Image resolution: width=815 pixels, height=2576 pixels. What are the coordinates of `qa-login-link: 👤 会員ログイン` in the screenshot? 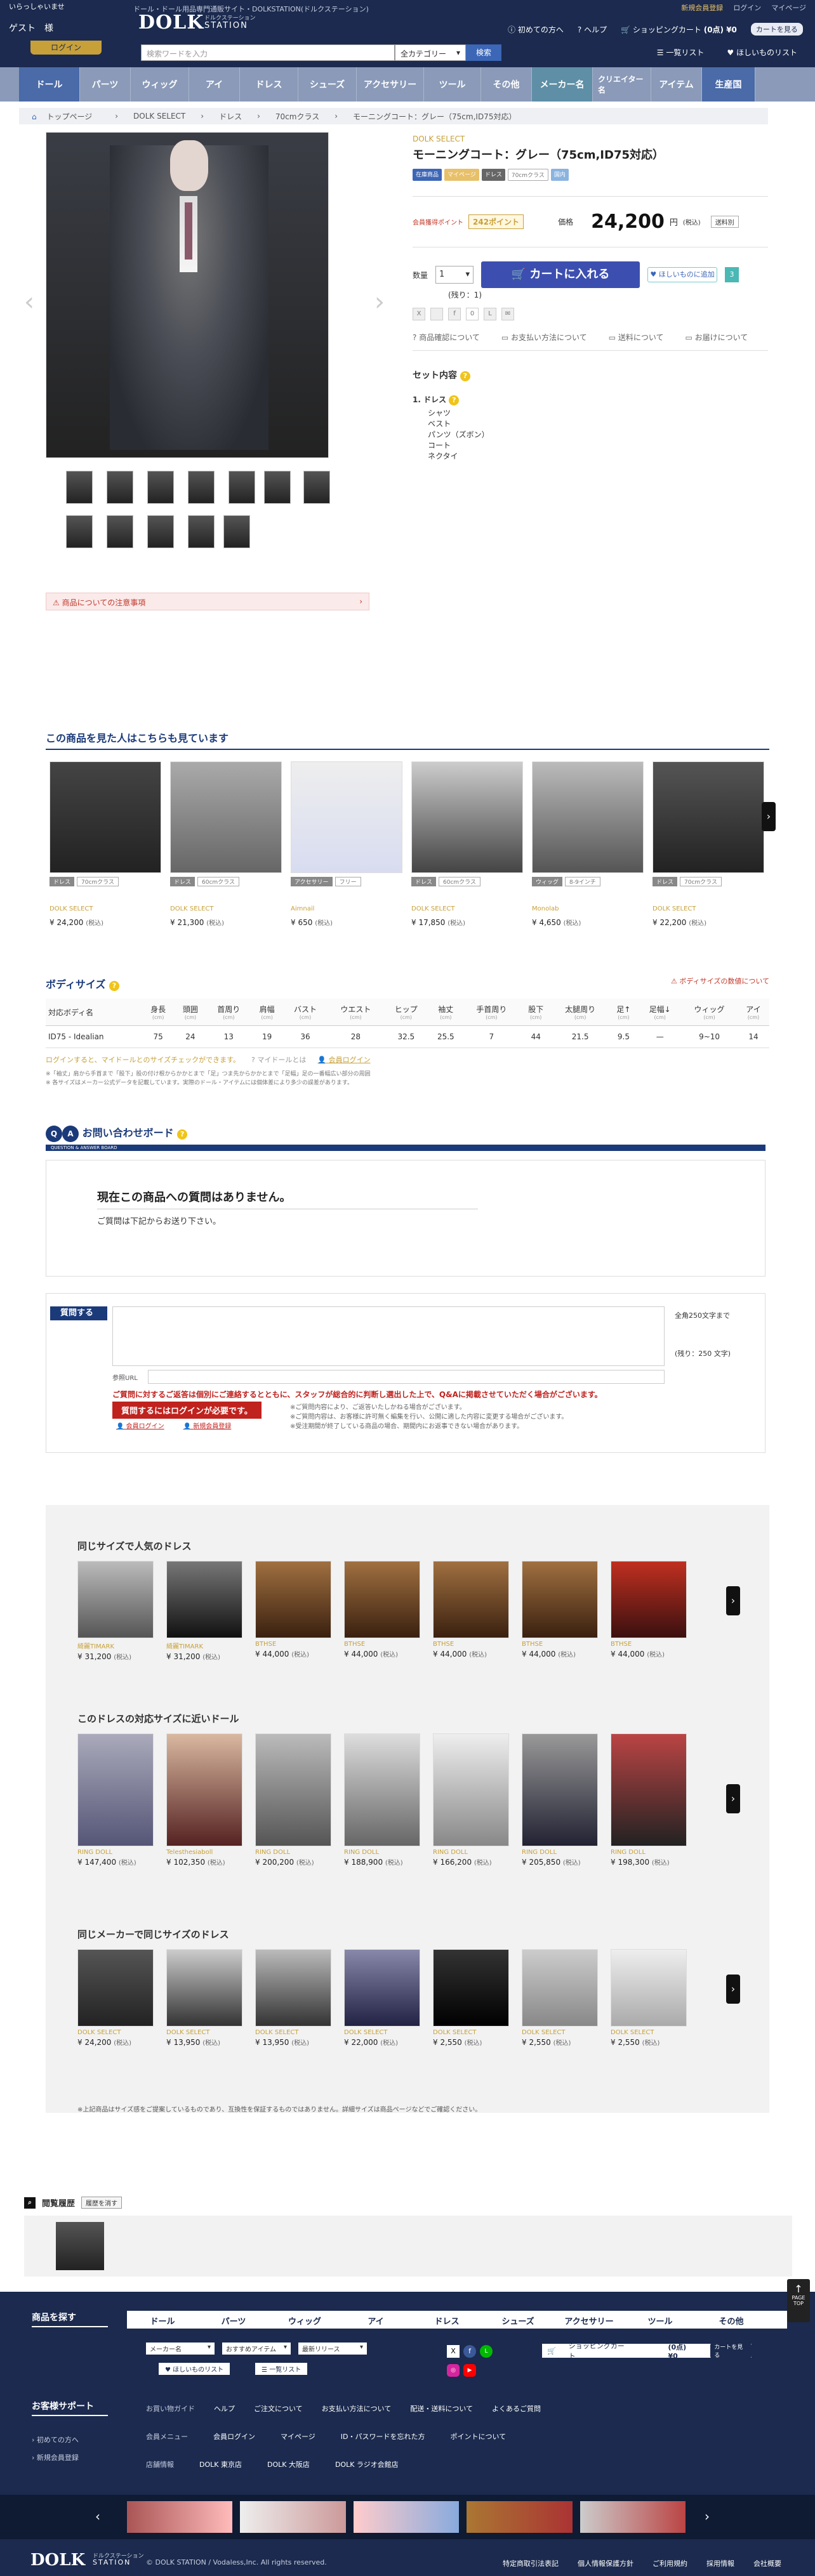 It's located at (140, 1425).